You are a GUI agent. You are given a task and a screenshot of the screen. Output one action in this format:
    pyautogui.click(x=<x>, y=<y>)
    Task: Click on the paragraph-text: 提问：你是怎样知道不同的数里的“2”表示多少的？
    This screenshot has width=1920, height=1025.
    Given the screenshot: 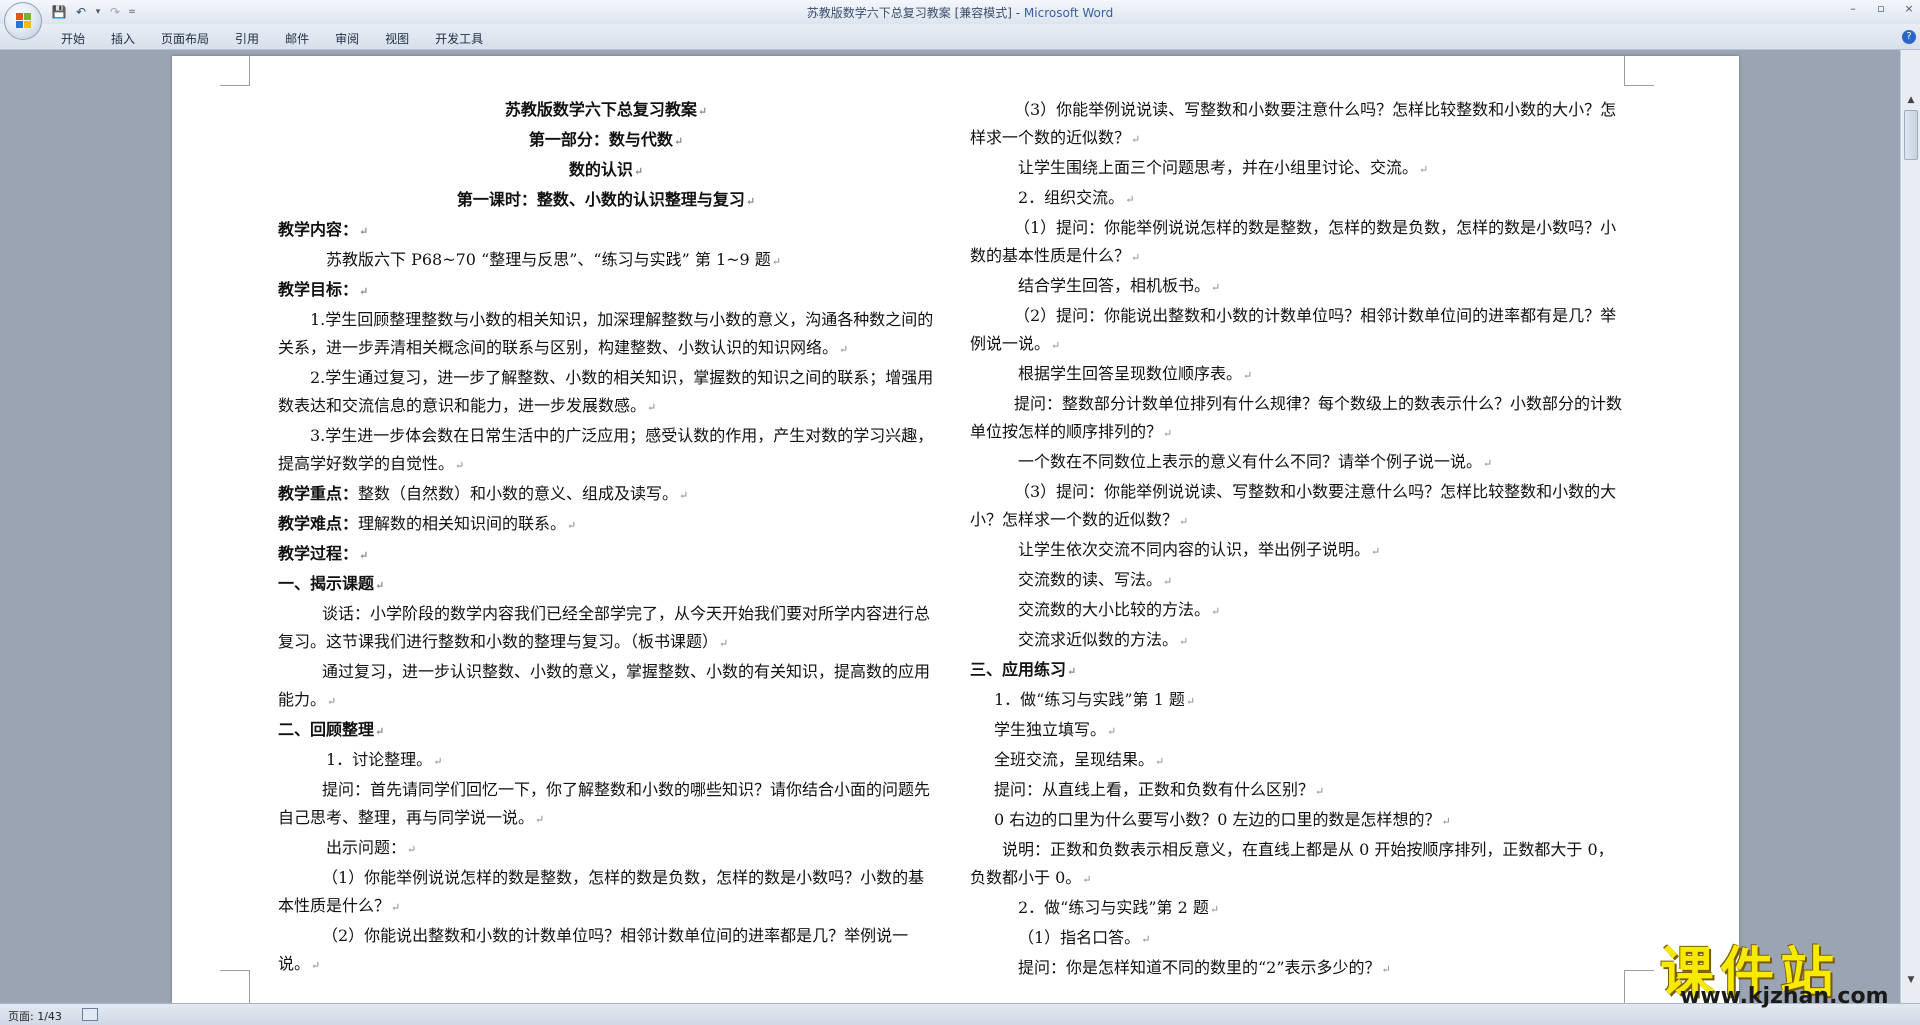 What is the action you would take?
    pyautogui.click(x=1199, y=967)
    